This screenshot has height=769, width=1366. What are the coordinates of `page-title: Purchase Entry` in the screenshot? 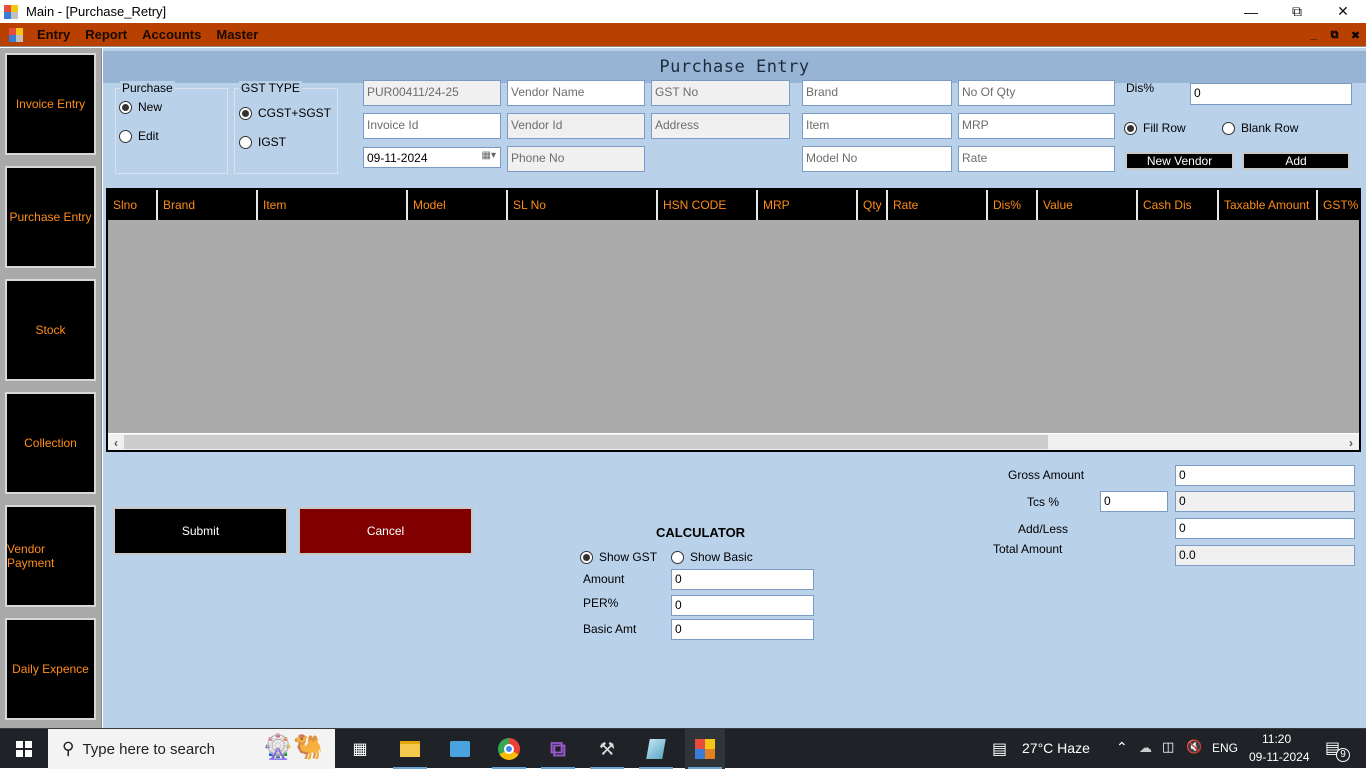 It's located at (734, 67).